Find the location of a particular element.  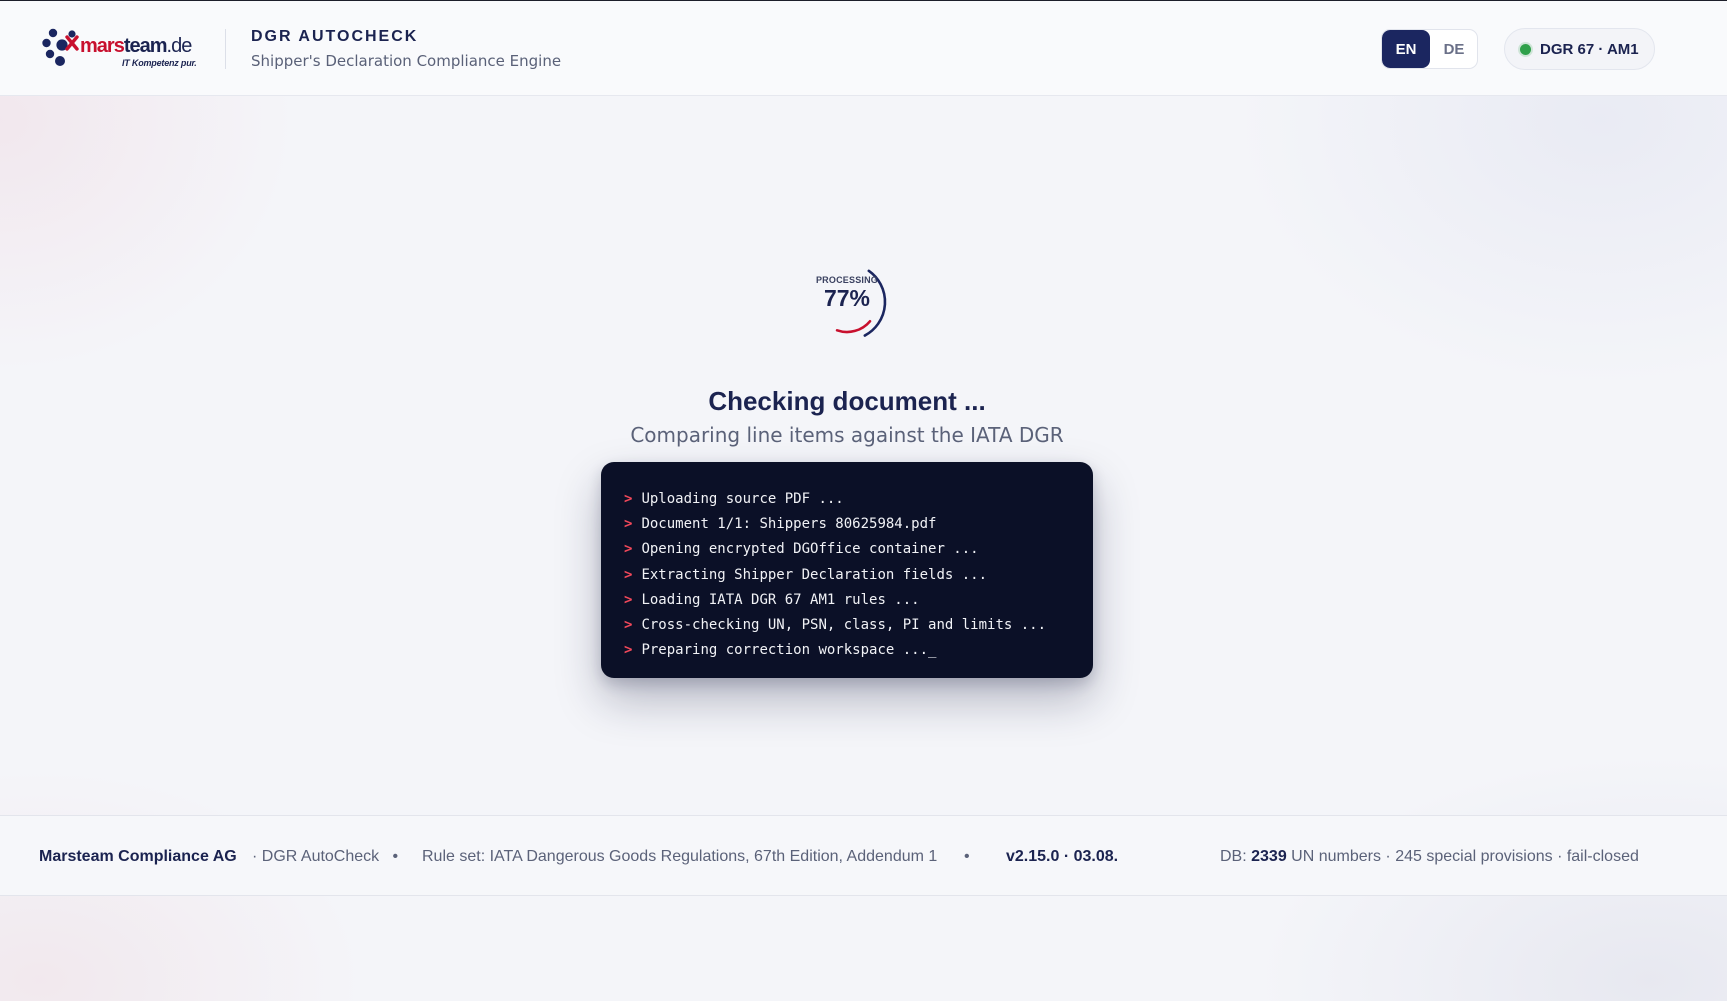

progress-label: PROCESSING is located at coordinates (846, 280).